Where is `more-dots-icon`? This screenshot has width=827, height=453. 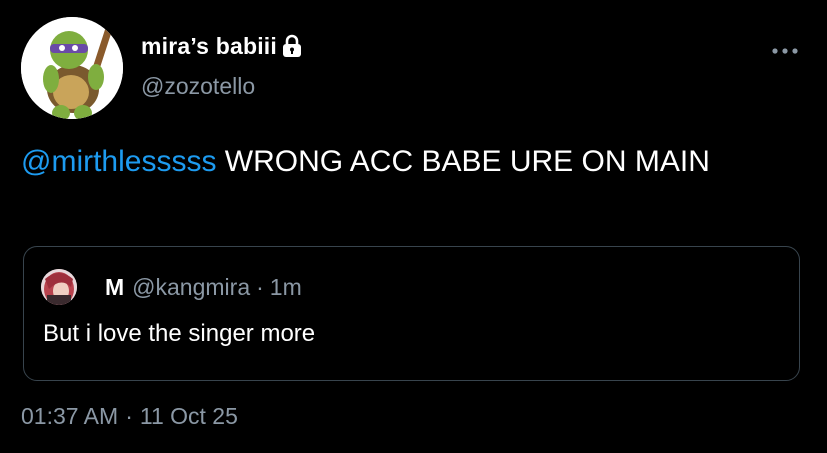
more-dots-icon is located at coordinates (785, 48).